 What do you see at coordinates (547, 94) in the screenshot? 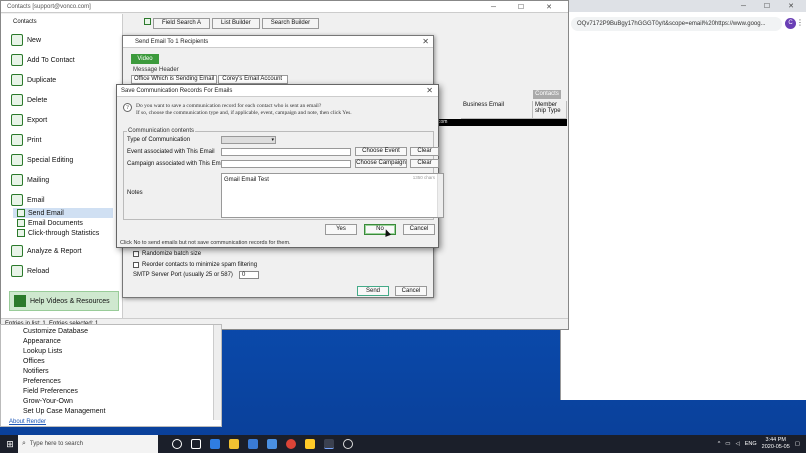
I see `contacts-button: Contacts` at bounding box center [547, 94].